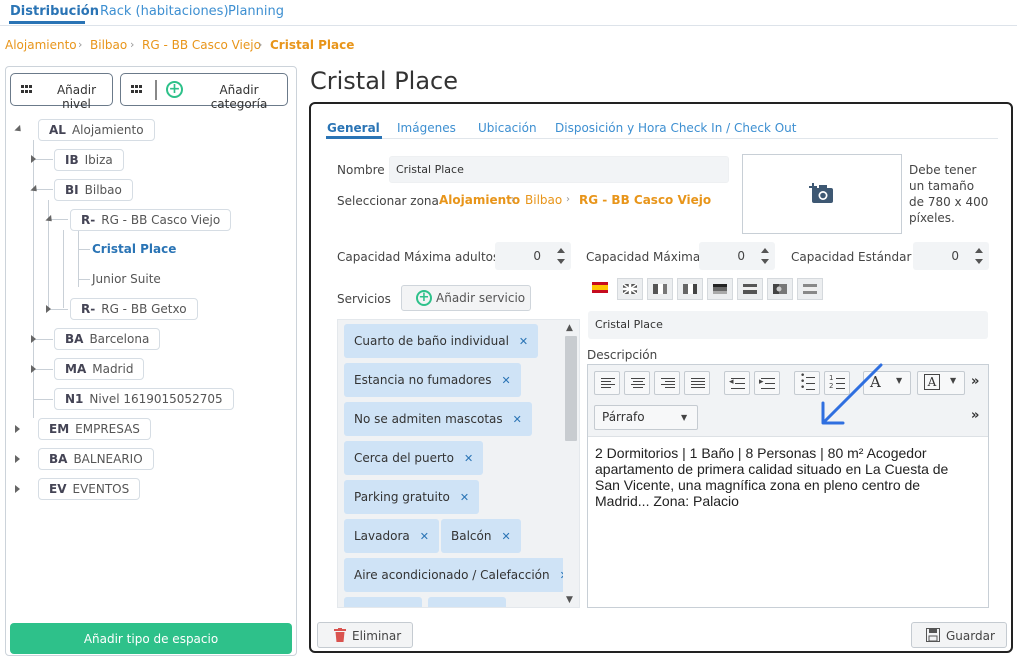 This screenshot has width=1017, height=657. I want to click on save-button: Guardar, so click(959, 635).